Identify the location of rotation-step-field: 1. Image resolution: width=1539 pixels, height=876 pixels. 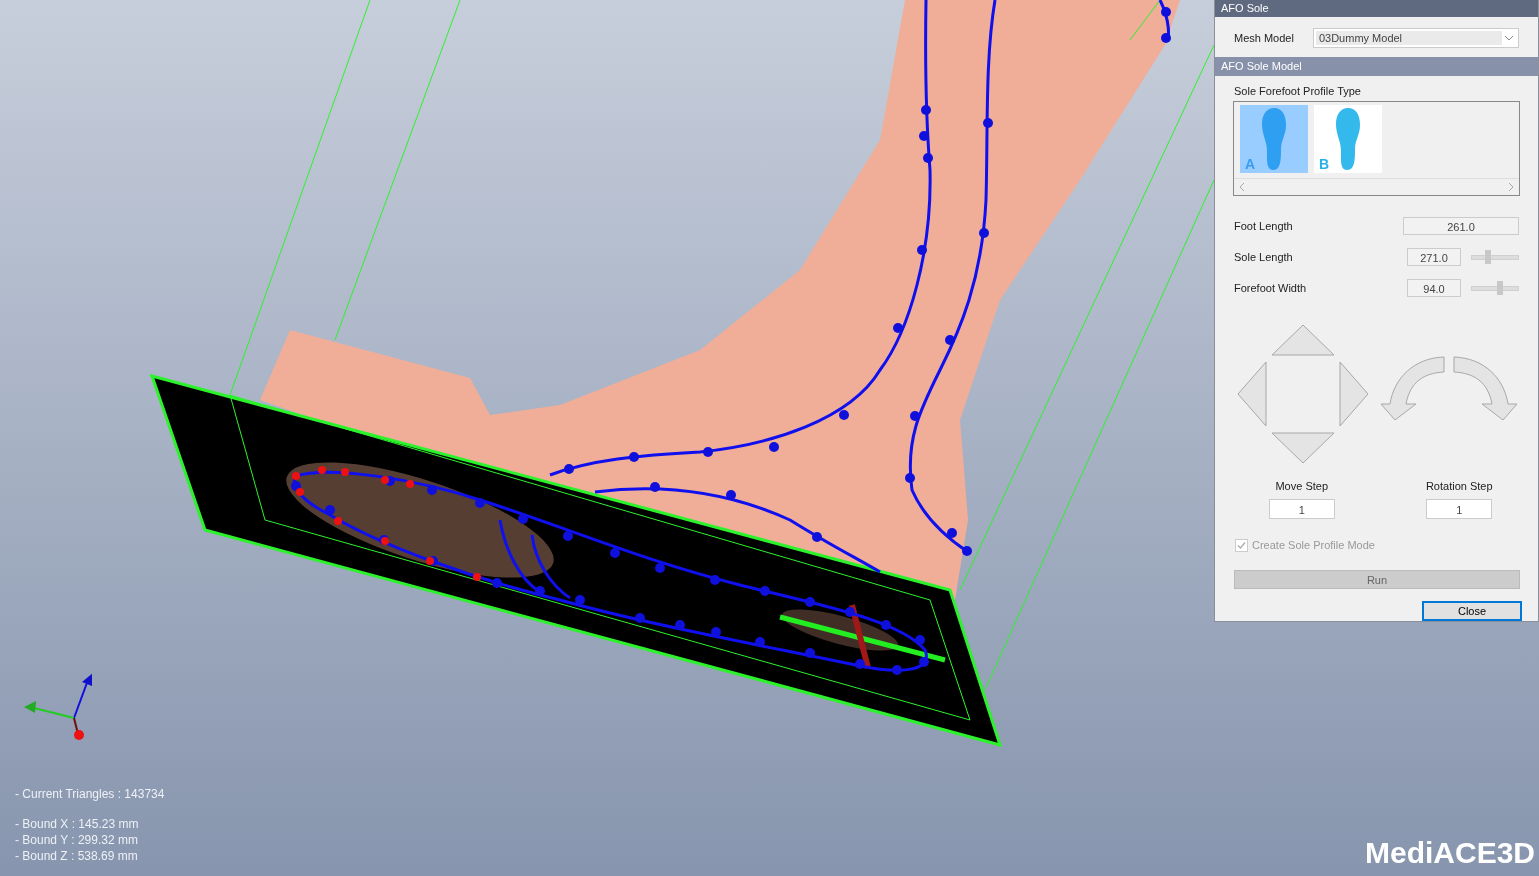
(1459, 508).